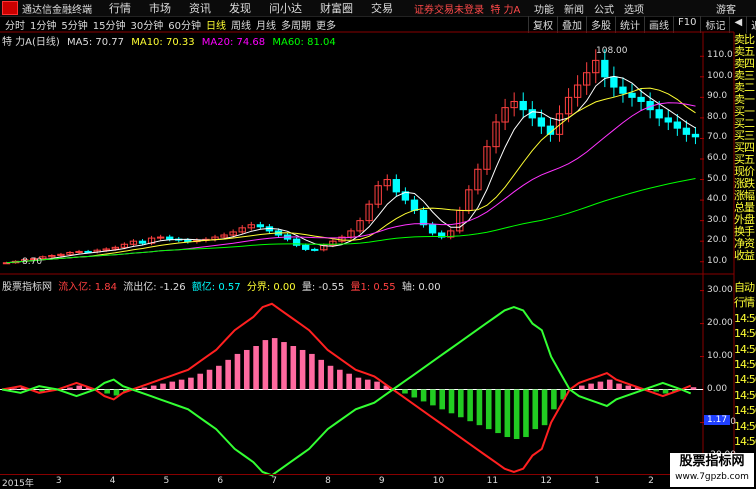 Image resolution: width=756 pixels, height=489 pixels. Describe the element at coordinates (717, 137) in the screenshot. I see `price-tick: 70.0` at that location.